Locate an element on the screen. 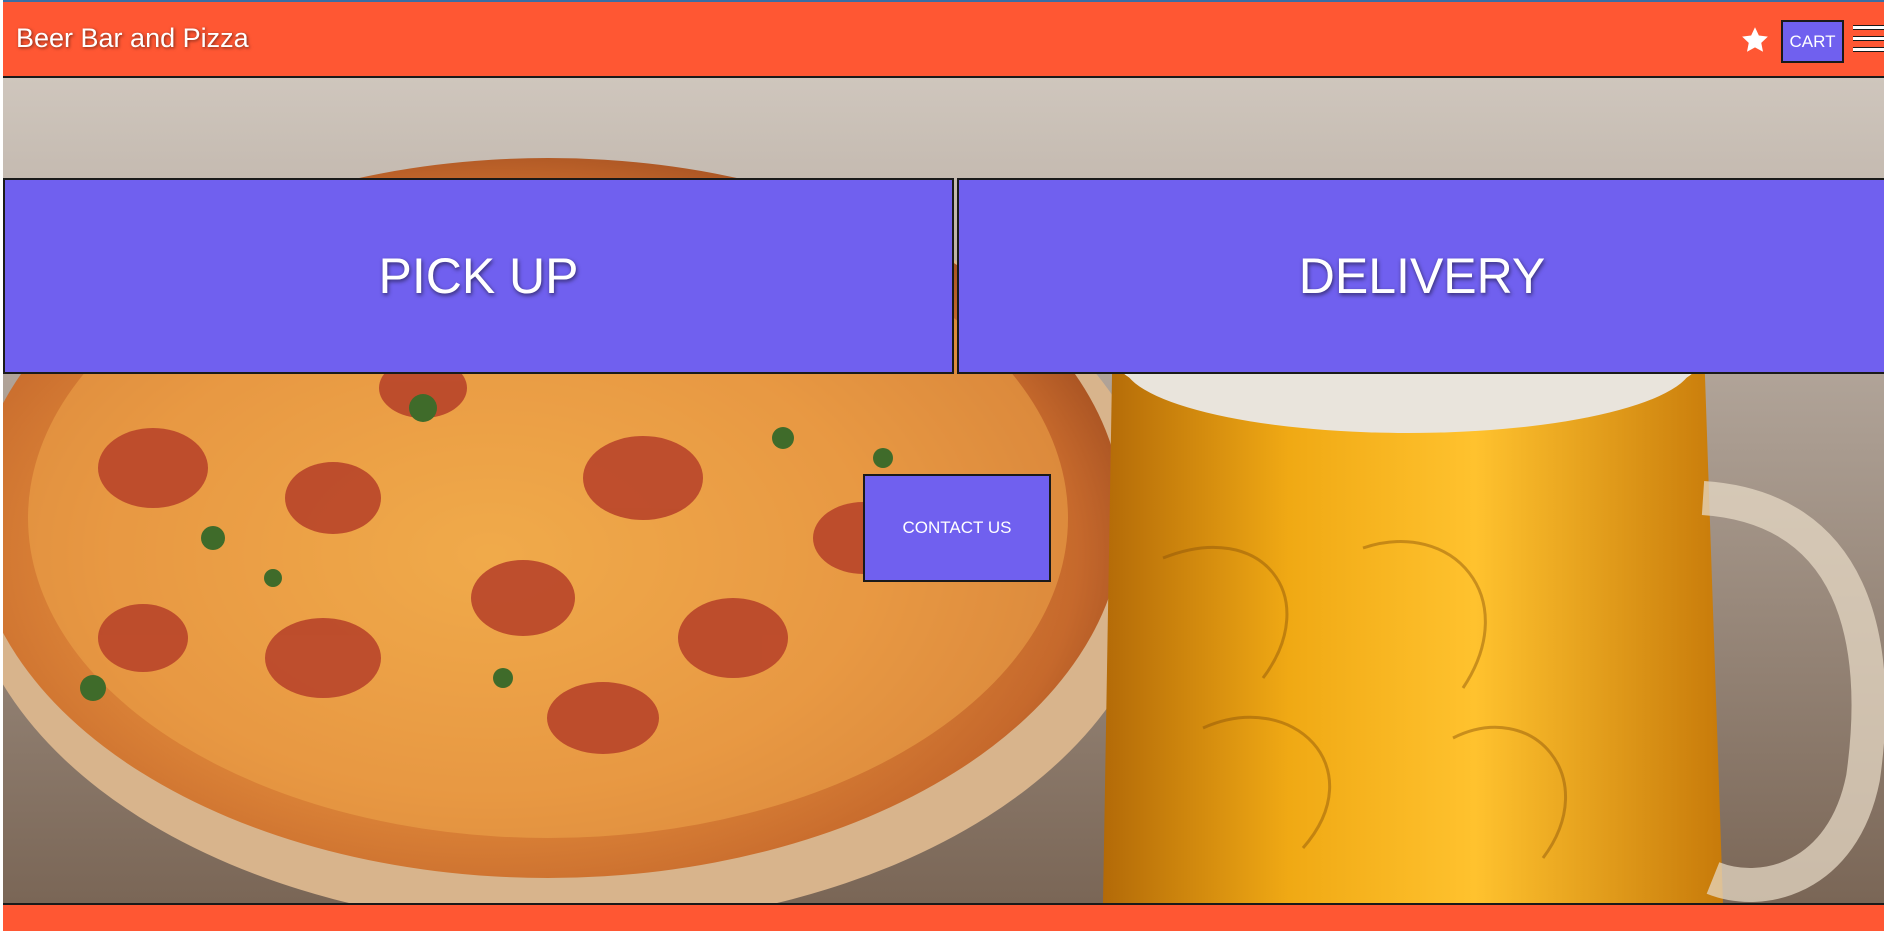 This screenshot has width=1884, height=931. pickup-button: PICK UP is located at coordinates (478, 276).